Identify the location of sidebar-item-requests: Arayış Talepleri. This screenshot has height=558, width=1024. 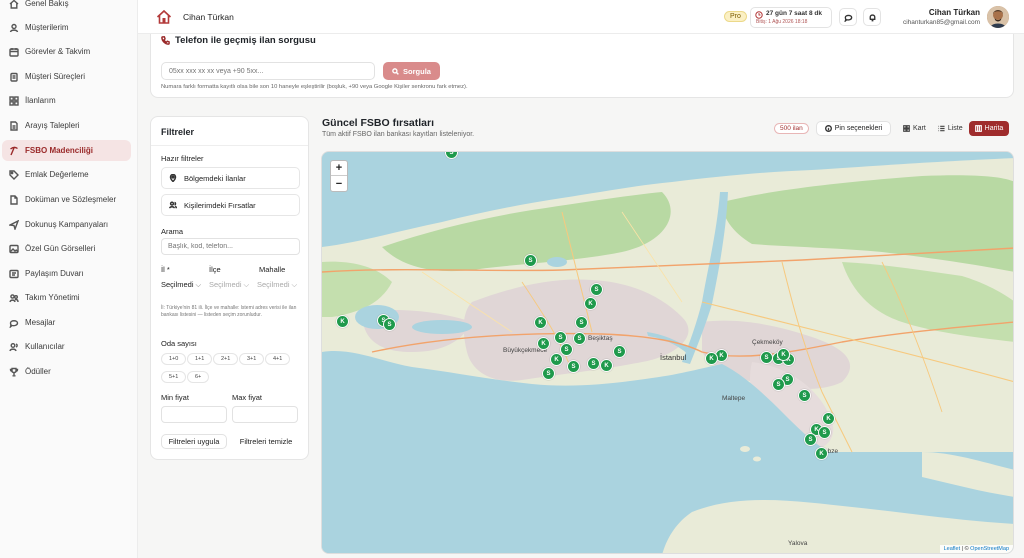
(66, 125).